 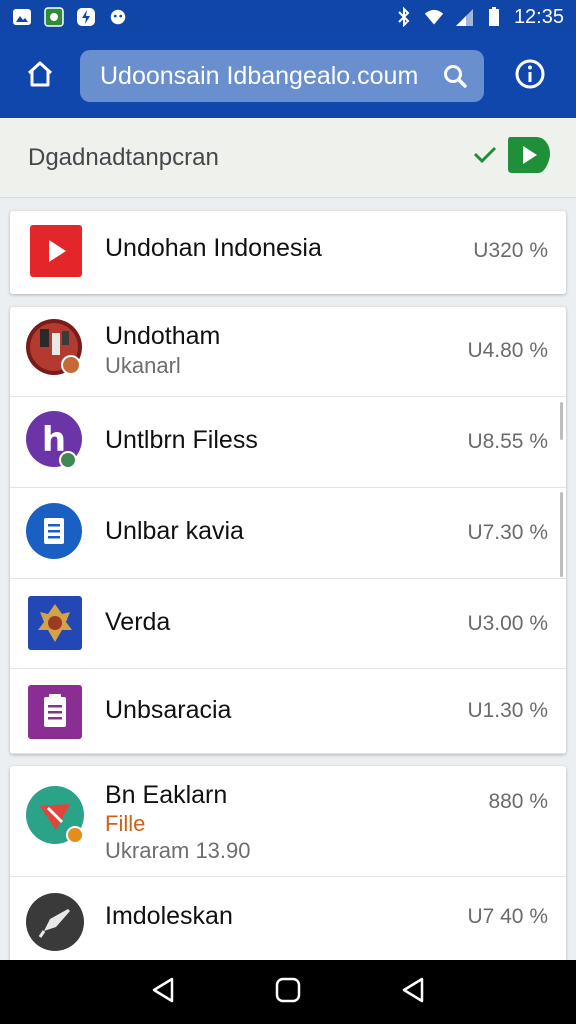 I want to click on info-icon, so click(x=530, y=76).